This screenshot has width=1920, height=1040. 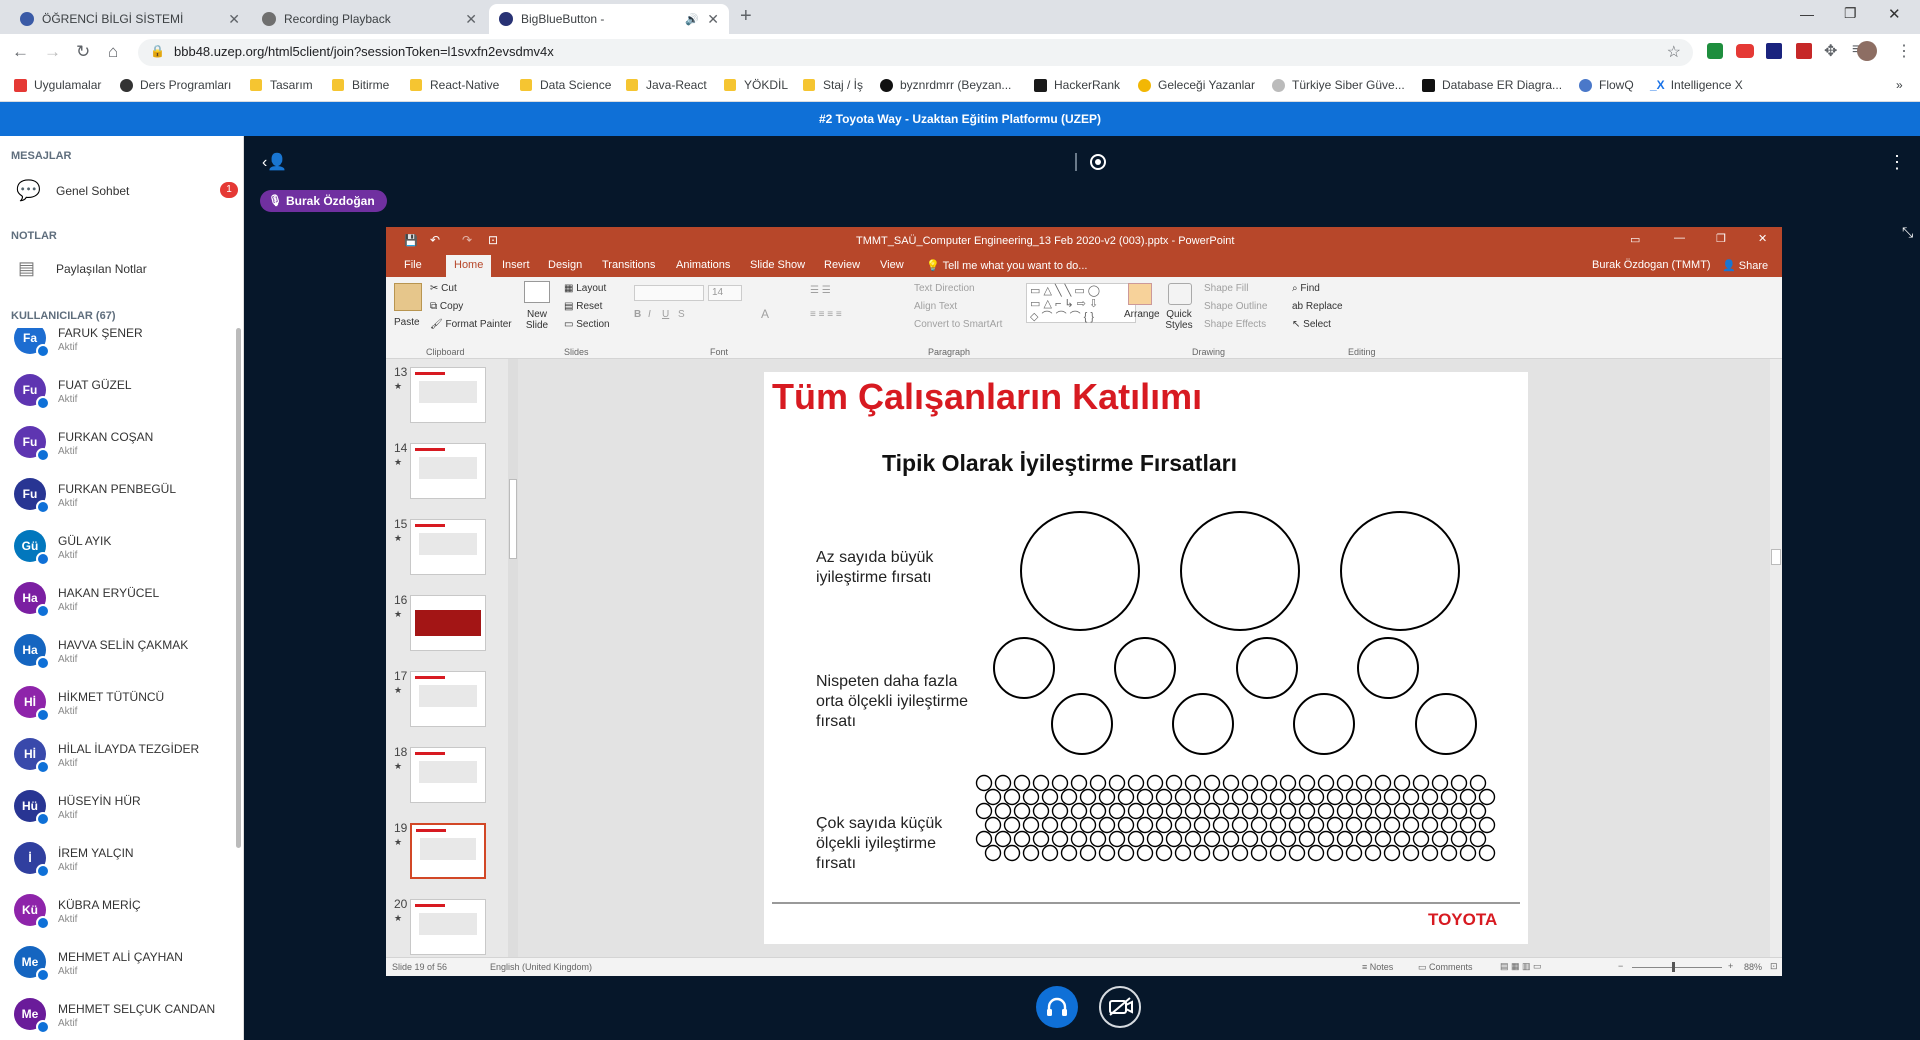 I want to click on user-list-item: Ha HAKAN ERYÜCEL Aktif, so click(x=118, y=600).